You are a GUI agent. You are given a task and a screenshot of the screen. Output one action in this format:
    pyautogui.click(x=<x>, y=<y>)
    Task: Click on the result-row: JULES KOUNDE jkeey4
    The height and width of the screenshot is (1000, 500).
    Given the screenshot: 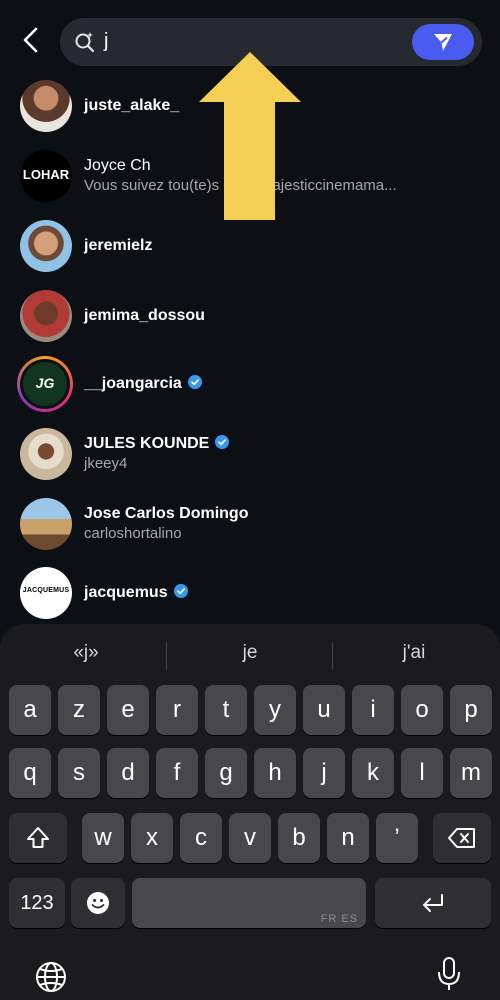 What is the action you would take?
    pyautogui.click(x=250, y=454)
    